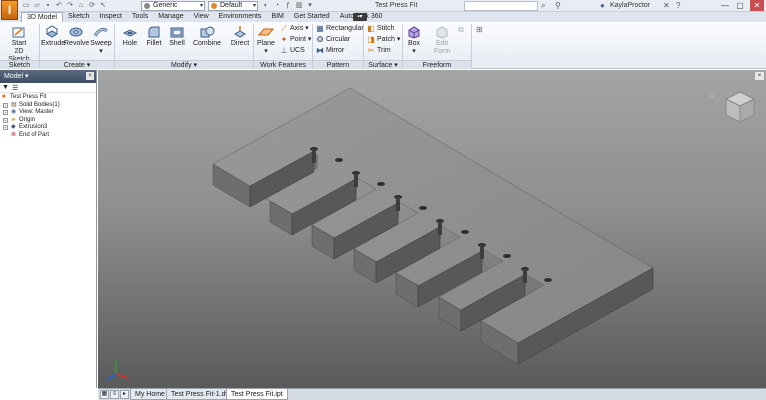 The width and height of the screenshot is (766, 400). Describe the element at coordinates (360, 17) in the screenshot. I see `ribbon-minimize-button: ▪▾` at that location.